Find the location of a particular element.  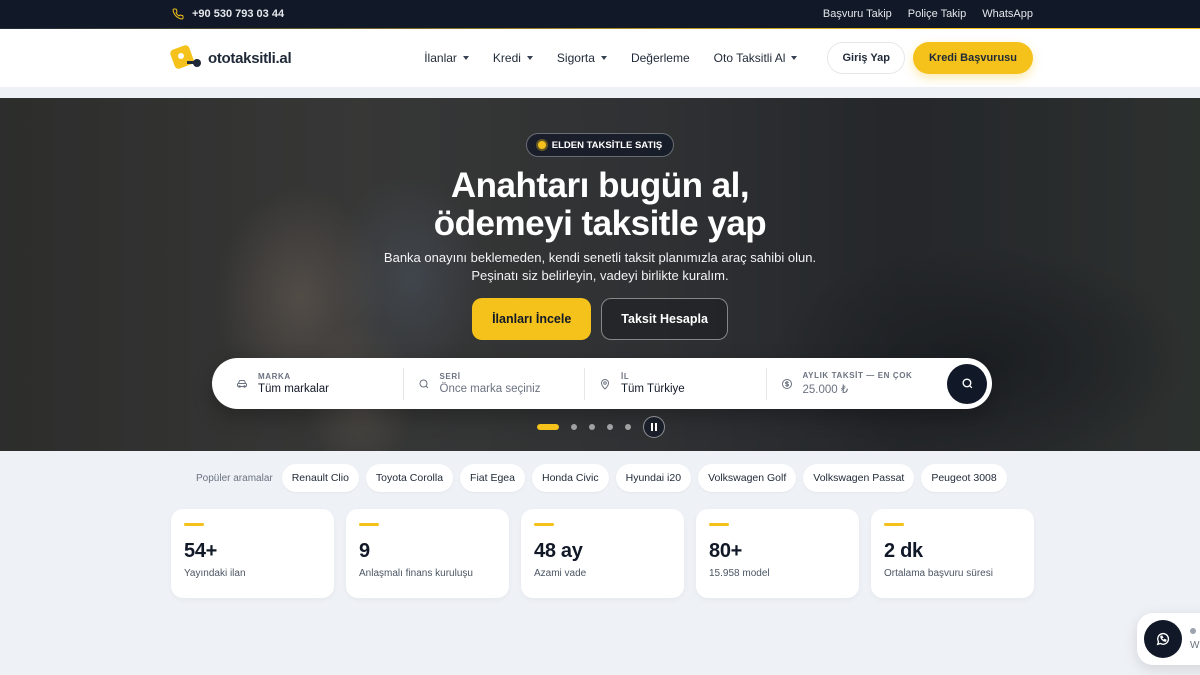

popular-chip: Peugeot 3008 is located at coordinates (964, 478).